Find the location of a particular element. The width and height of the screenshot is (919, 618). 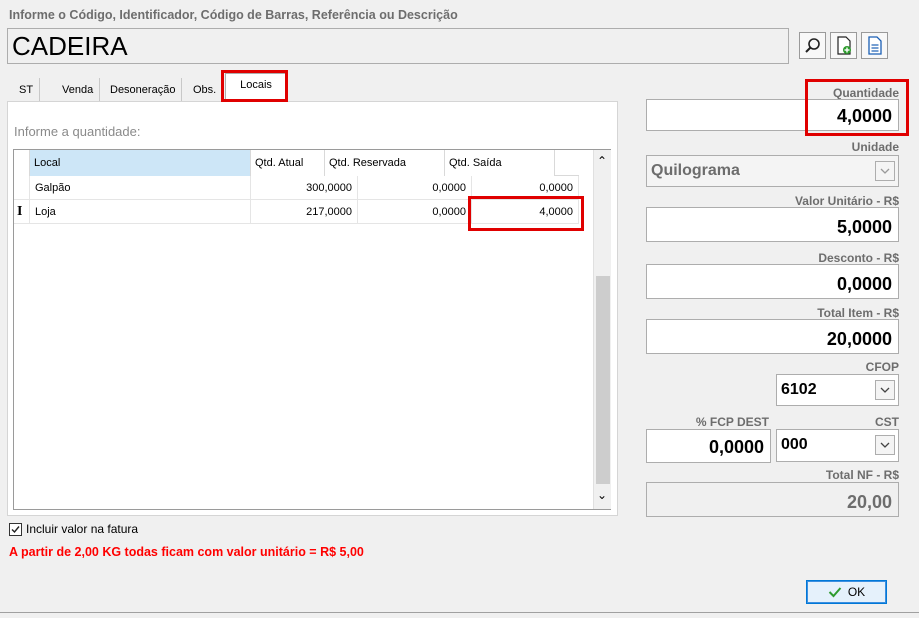

scrollbar-thumb is located at coordinates (603, 380).